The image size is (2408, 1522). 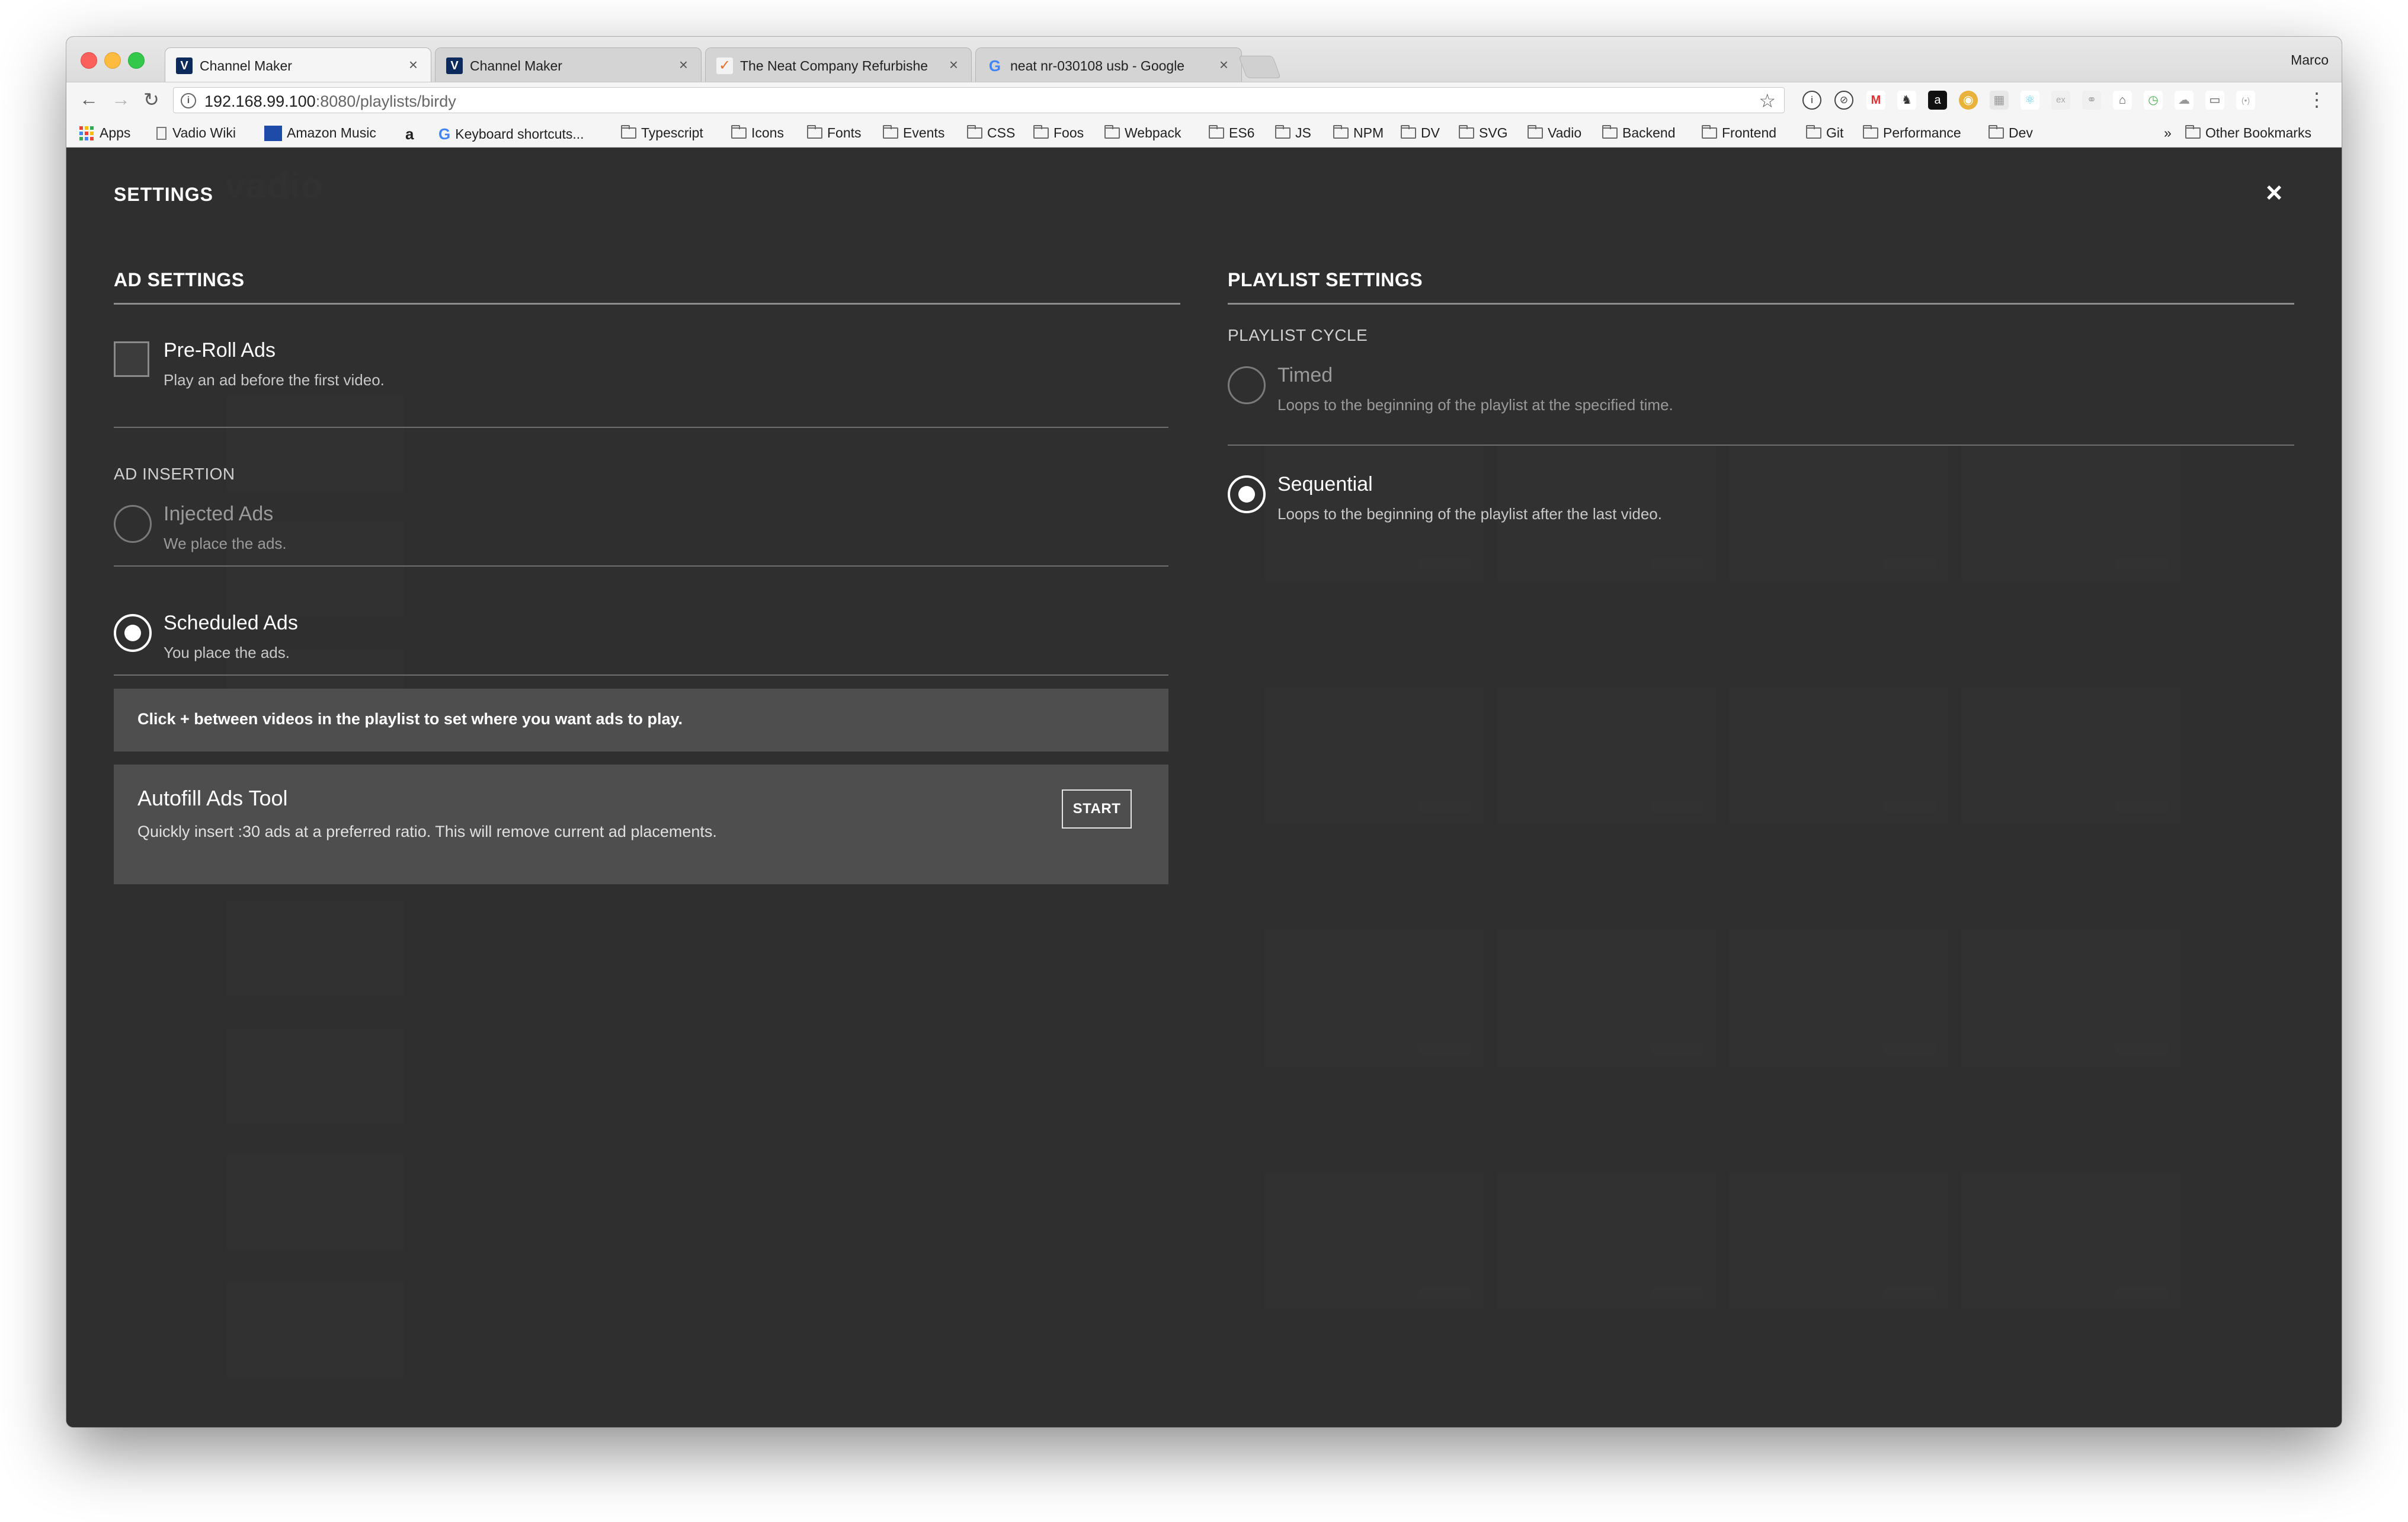 I want to click on ad-settings-heading: AD SETTINGS, so click(x=647, y=287).